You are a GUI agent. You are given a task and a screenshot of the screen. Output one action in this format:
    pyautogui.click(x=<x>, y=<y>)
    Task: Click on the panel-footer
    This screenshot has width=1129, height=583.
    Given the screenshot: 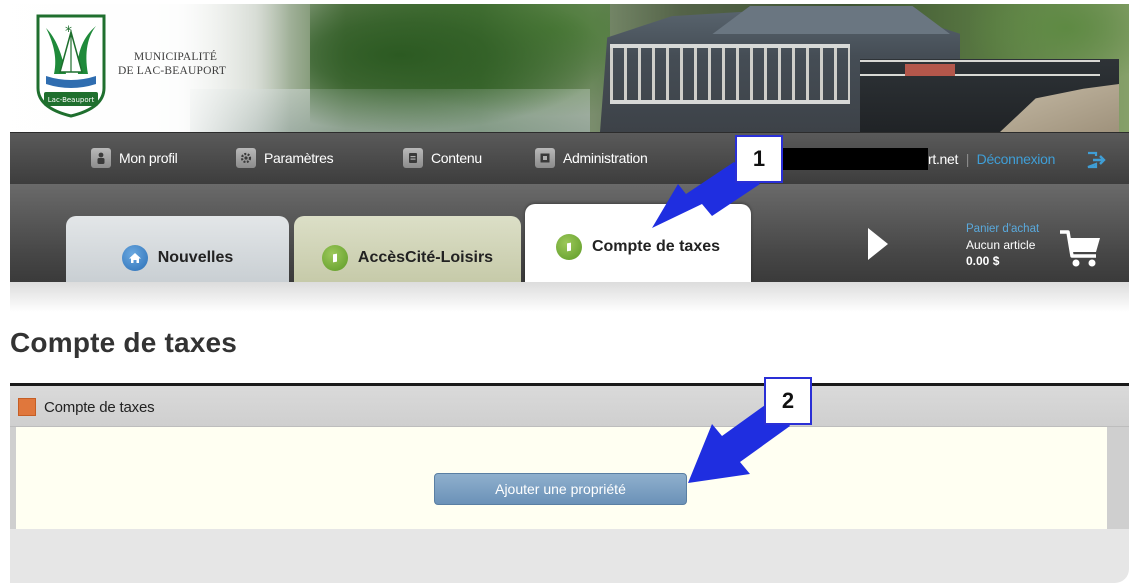 What is the action you would take?
    pyautogui.click(x=569, y=556)
    